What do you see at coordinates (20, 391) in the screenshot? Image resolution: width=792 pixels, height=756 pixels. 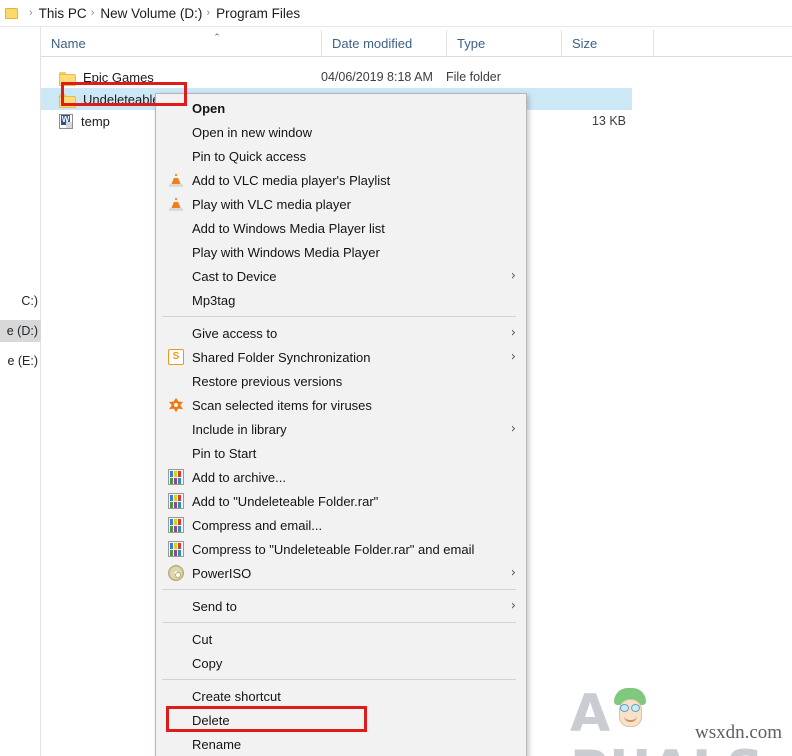 I see `navigation-pane: C:) e (D:) e (E:)` at bounding box center [20, 391].